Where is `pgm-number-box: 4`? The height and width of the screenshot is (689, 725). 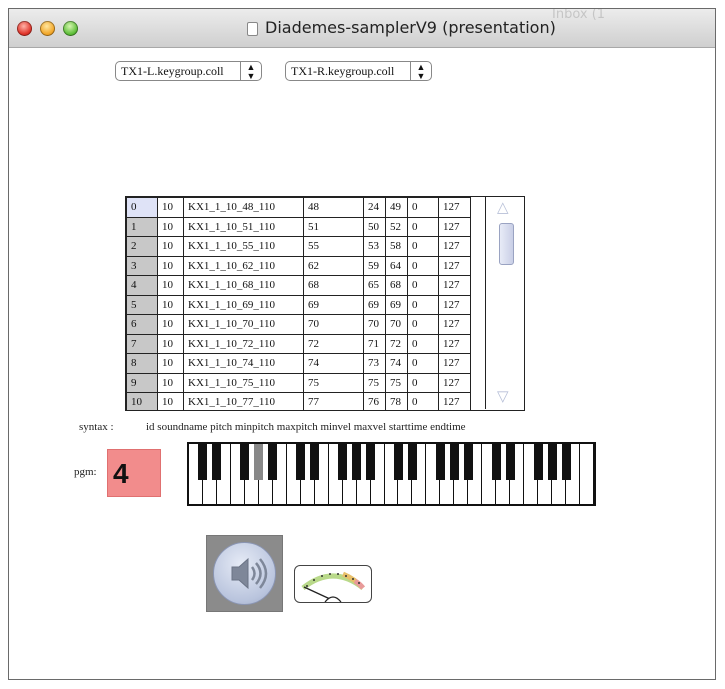
pgm-number-box: 4 is located at coordinates (134, 473).